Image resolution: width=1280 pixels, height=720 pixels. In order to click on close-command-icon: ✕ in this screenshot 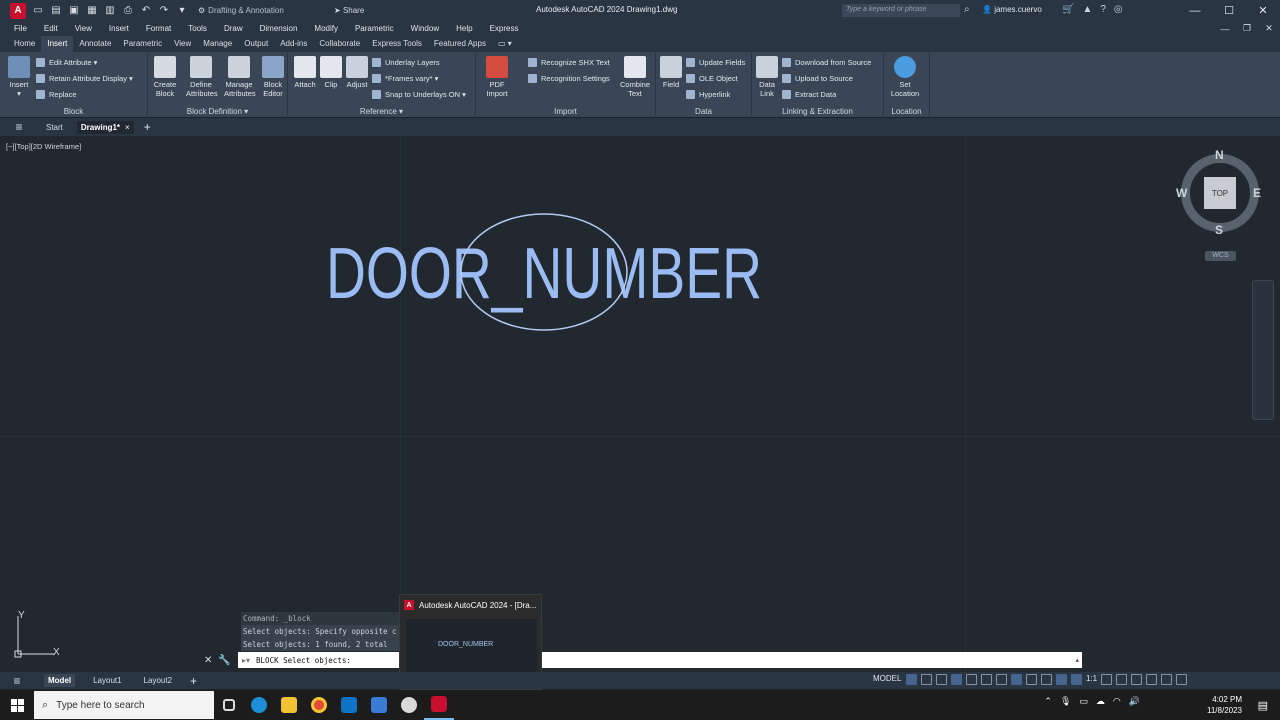, I will do `click(208, 660)`.